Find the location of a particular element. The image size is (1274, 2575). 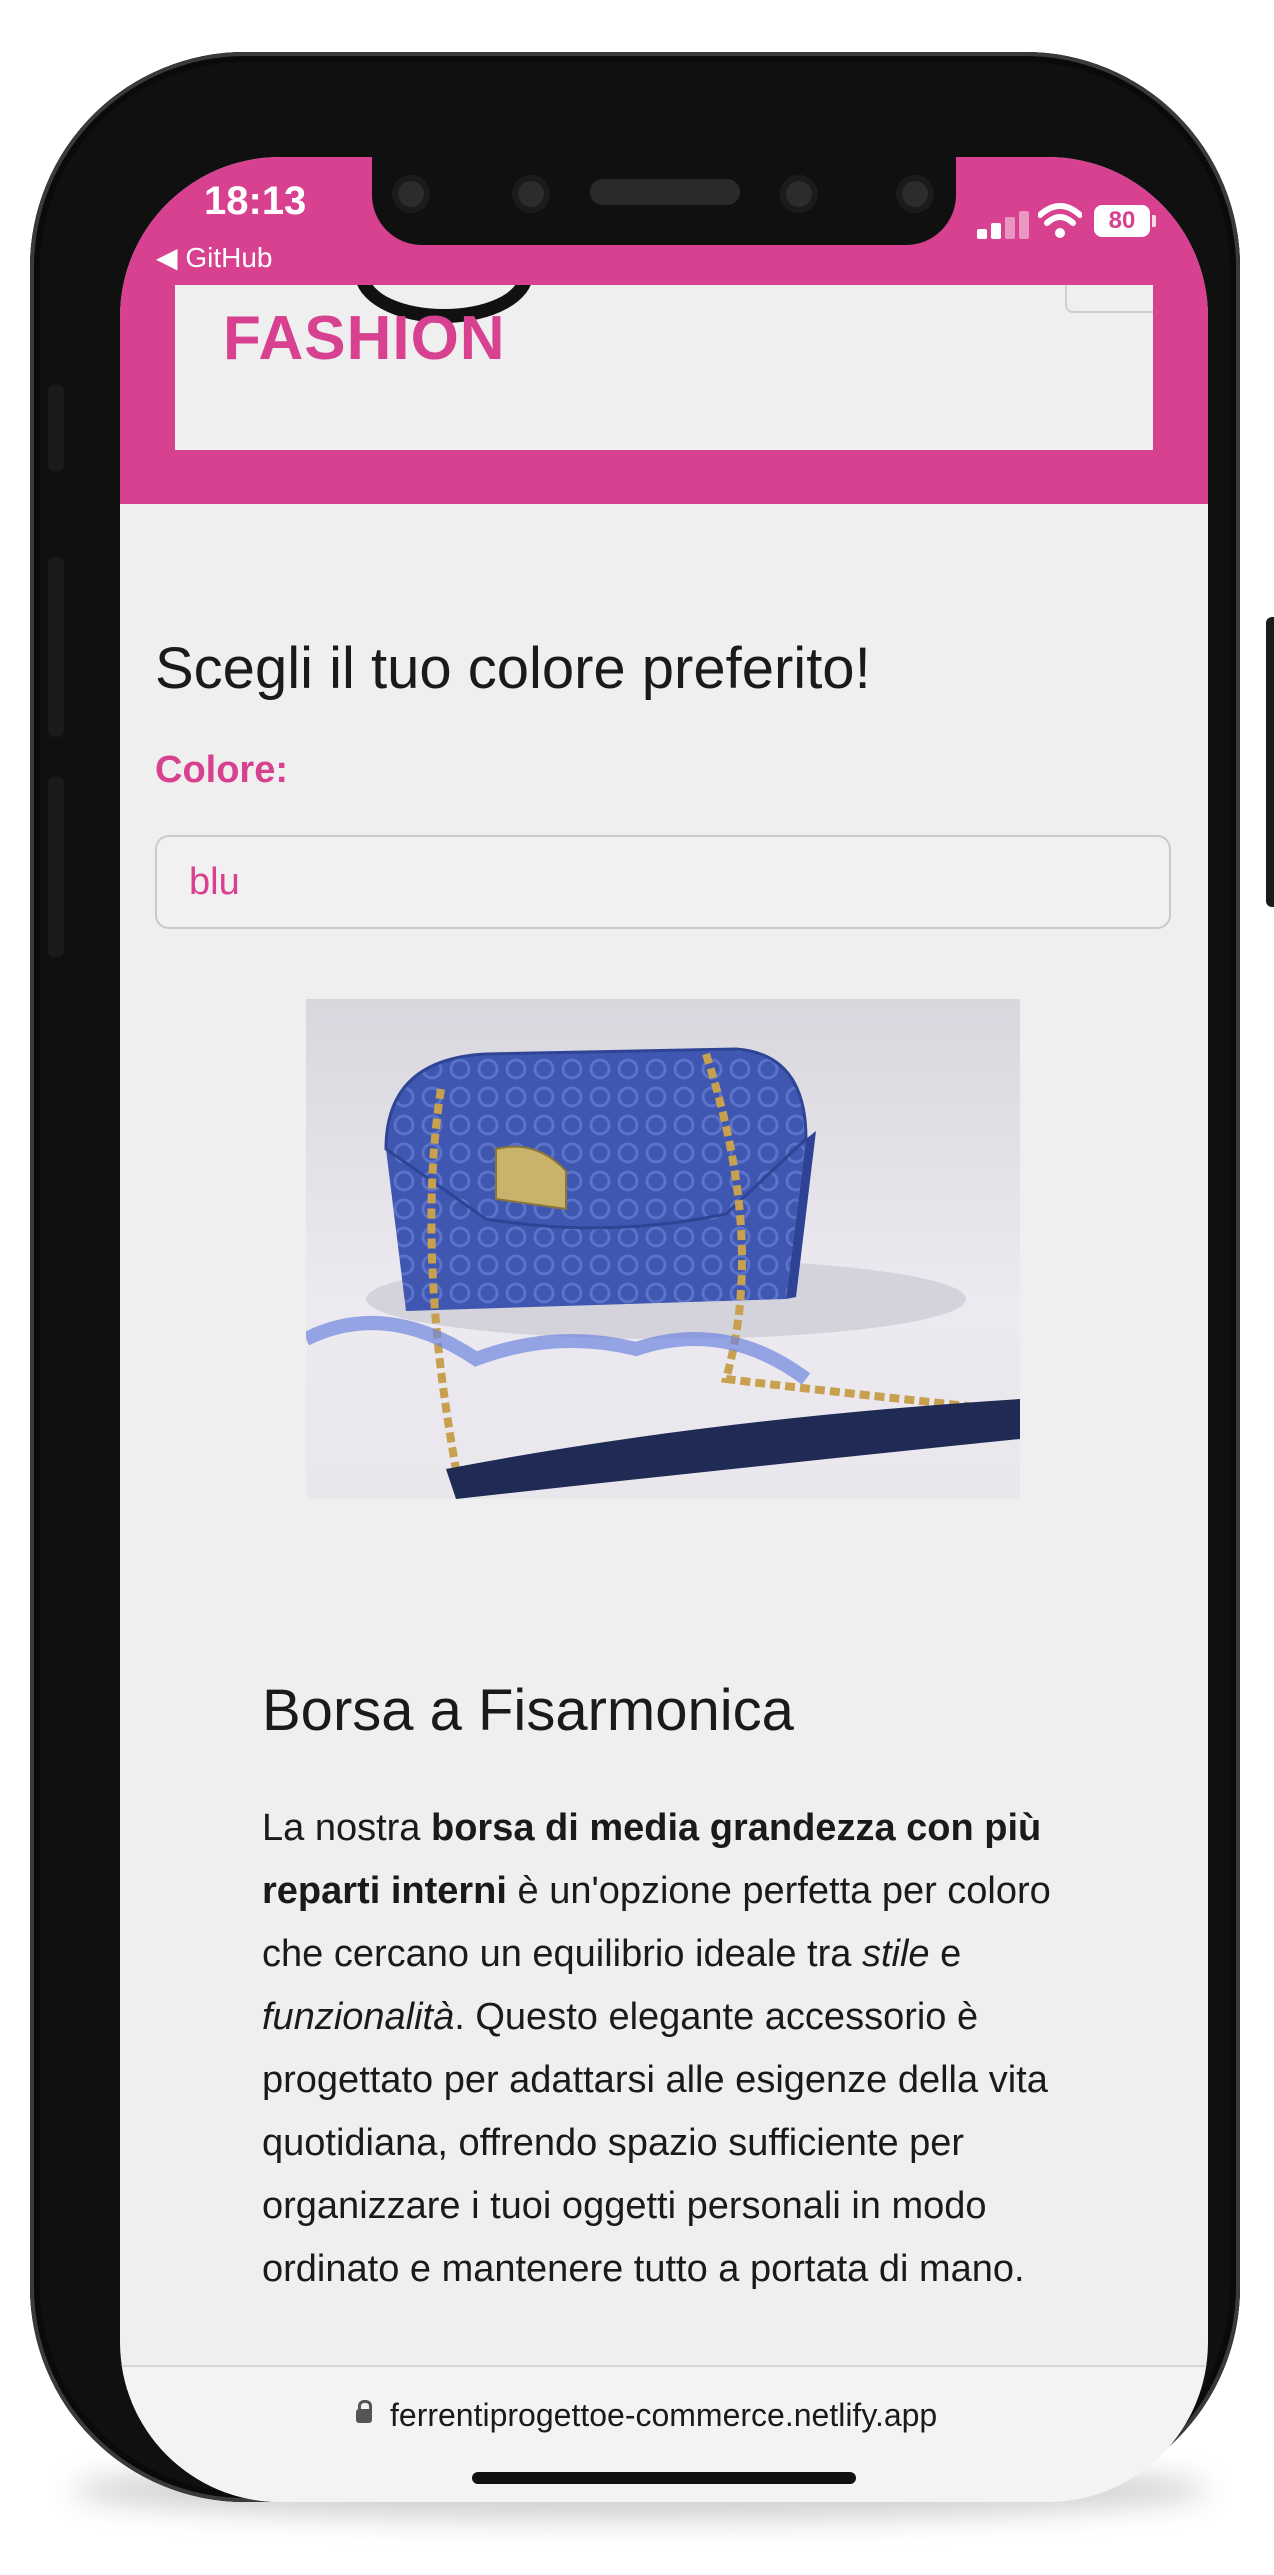

cellular-signal-icon is located at coordinates (1003, 224).